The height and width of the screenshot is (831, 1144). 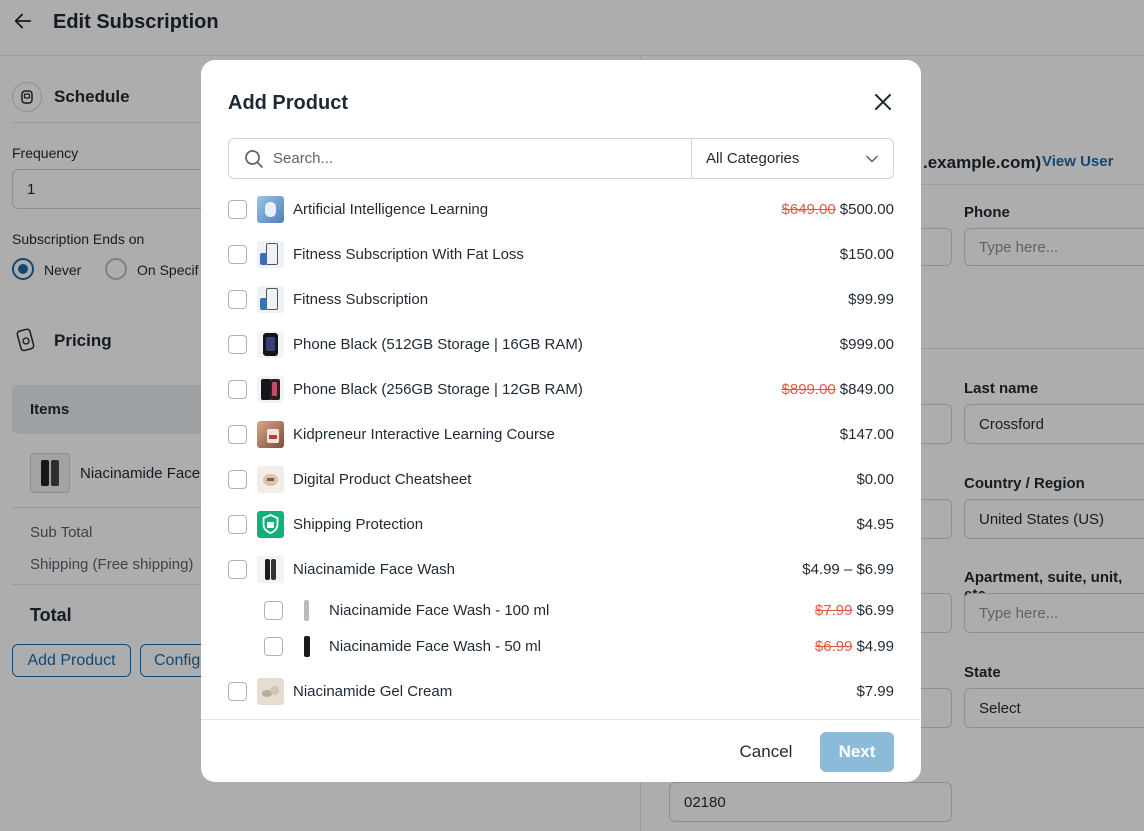 I want to click on price-value: $4.95, so click(x=875, y=524).